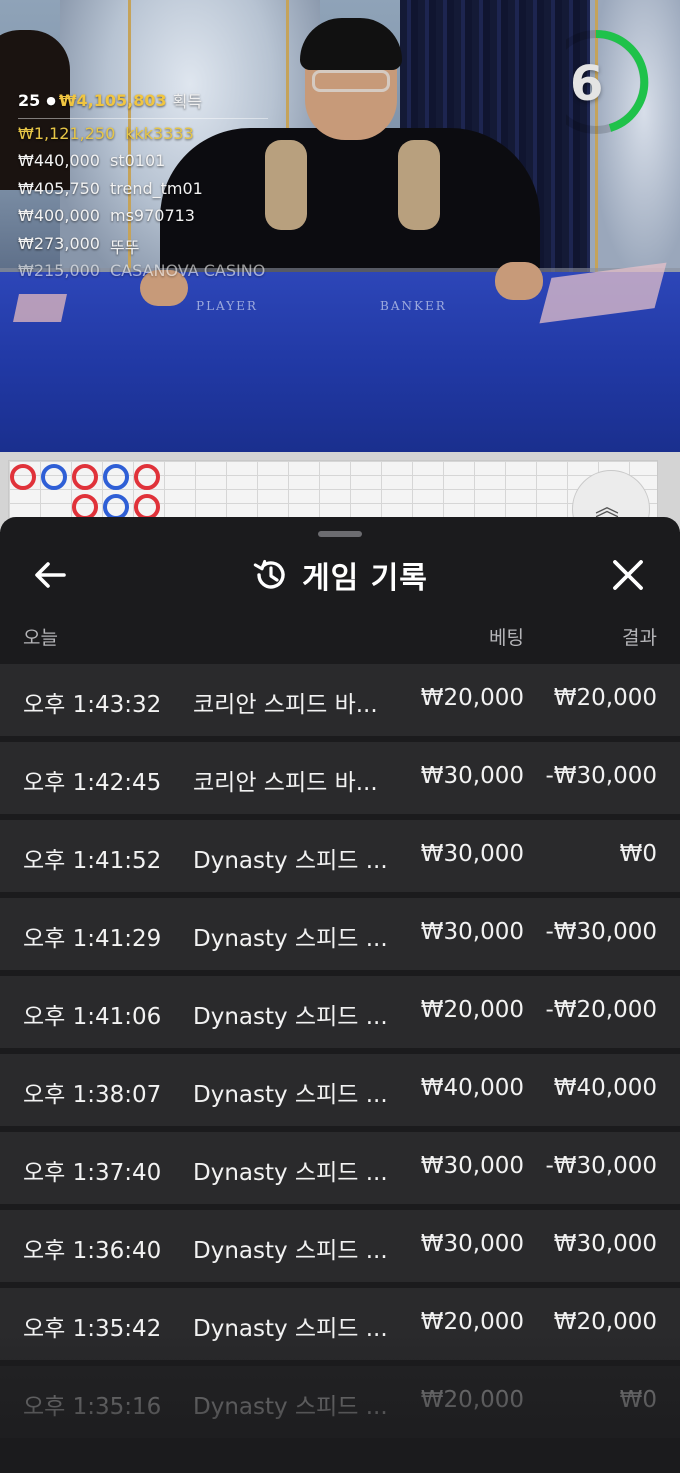  Describe the element at coordinates (40, 308) in the screenshot. I see `card-tray` at that location.